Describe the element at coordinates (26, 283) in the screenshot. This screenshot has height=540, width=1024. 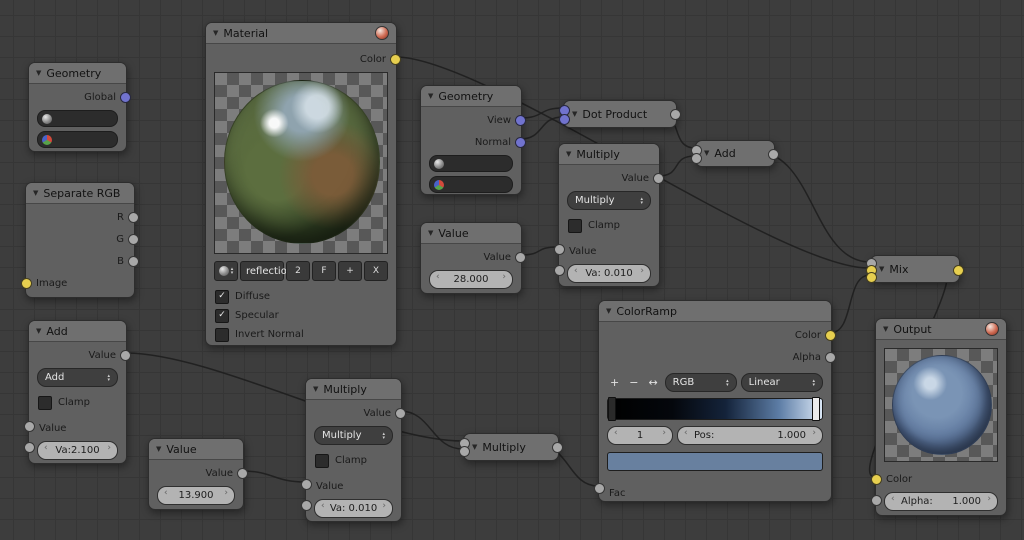
I see `socket-image-input` at that location.